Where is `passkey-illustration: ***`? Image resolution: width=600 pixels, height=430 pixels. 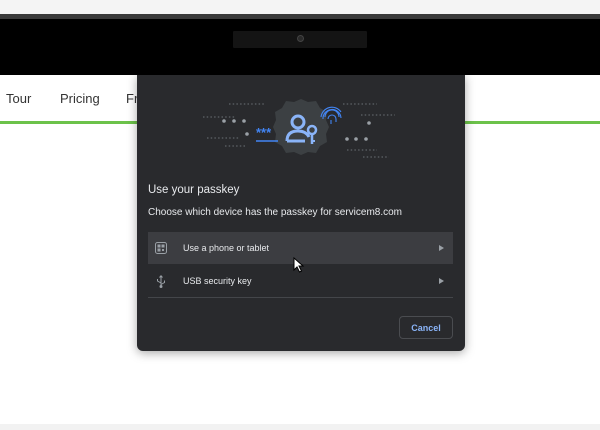
passkey-illustration: *** is located at coordinates (299, 128).